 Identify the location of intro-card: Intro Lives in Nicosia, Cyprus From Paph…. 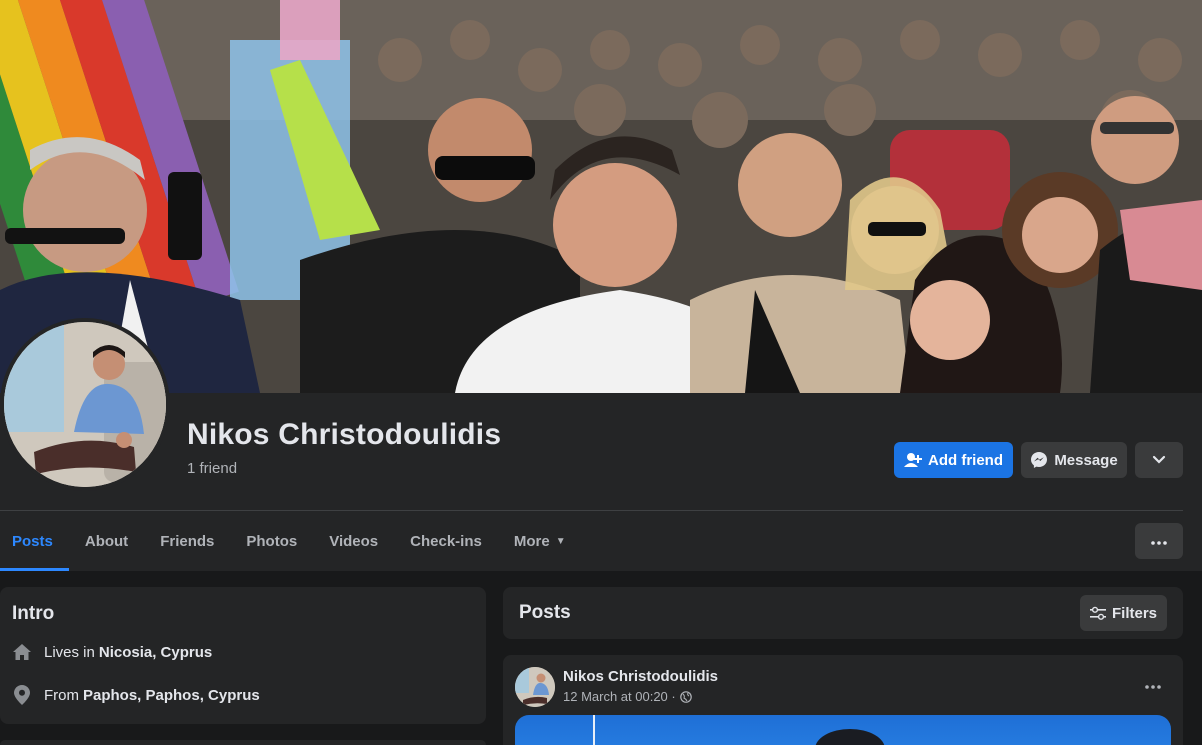
(243, 655).